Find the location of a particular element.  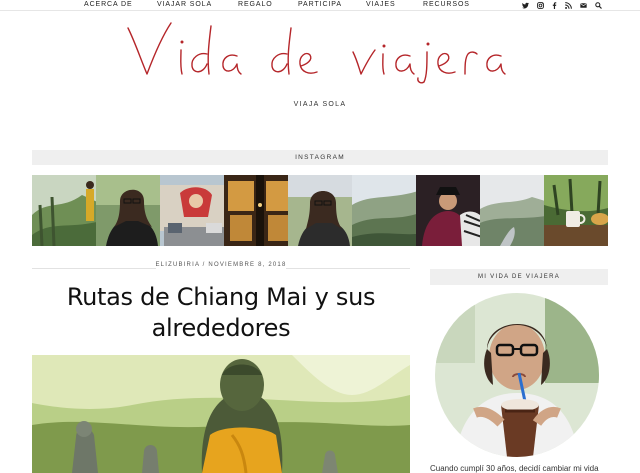

instagram-photo-valley is located at coordinates (384, 210).